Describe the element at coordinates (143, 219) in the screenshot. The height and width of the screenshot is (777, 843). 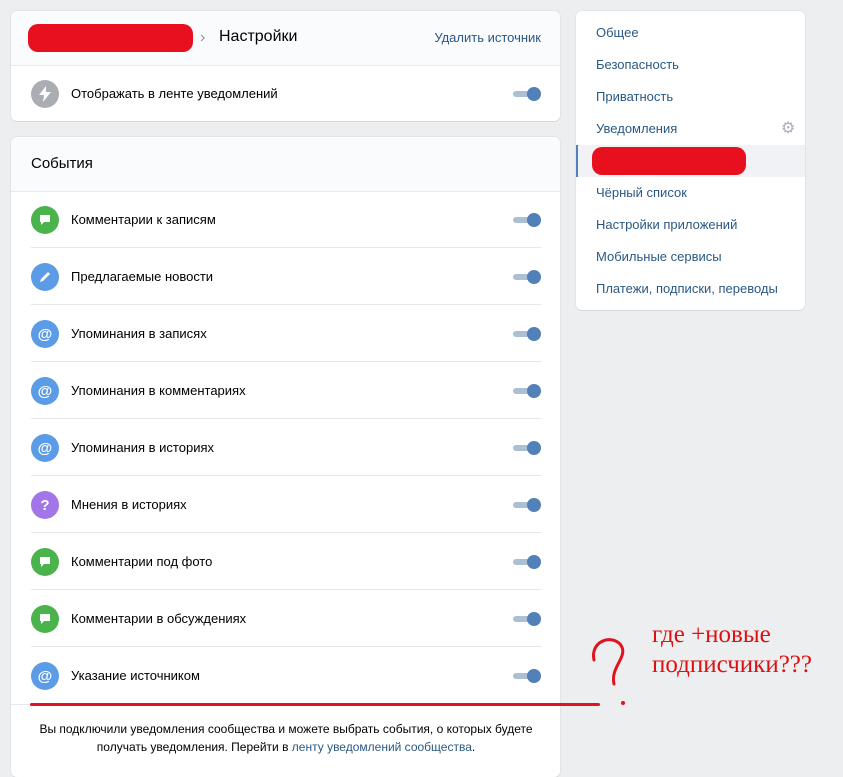
I see `event-label: Комментарии к записям` at that location.